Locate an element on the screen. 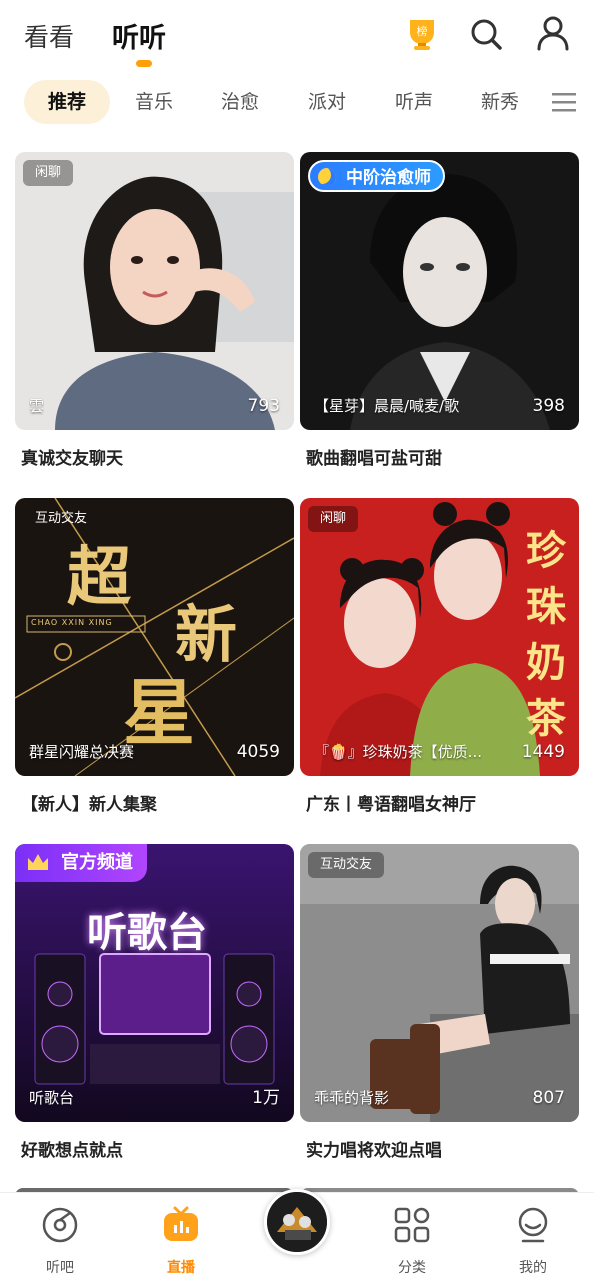  room-card: 官方频道 听歌台 听歌台 1万 好歌想点就点 is located at coordinates (154, 1002).